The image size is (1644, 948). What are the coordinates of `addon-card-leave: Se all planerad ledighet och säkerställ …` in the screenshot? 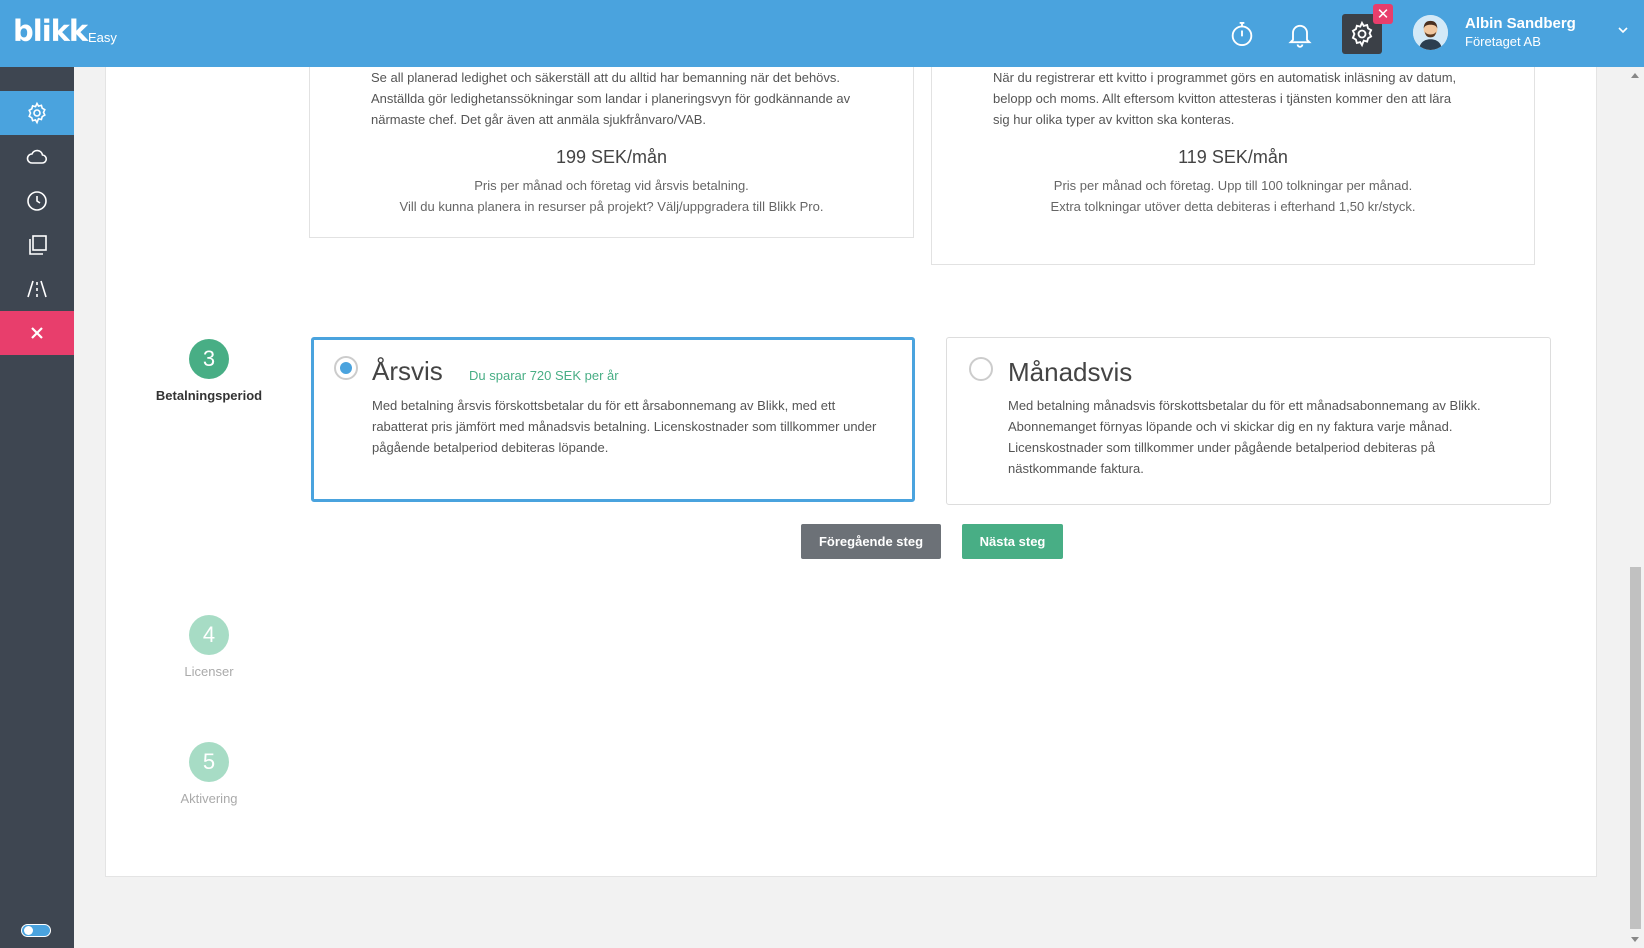 It's located at (611, 152).